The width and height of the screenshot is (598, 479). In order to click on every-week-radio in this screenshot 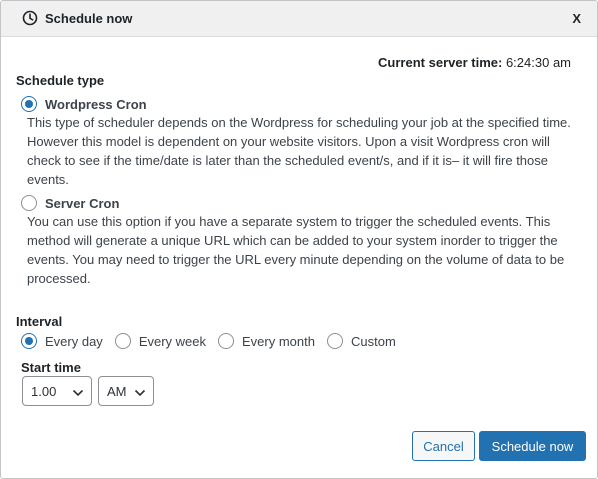, I will do `click(122, 341)`.